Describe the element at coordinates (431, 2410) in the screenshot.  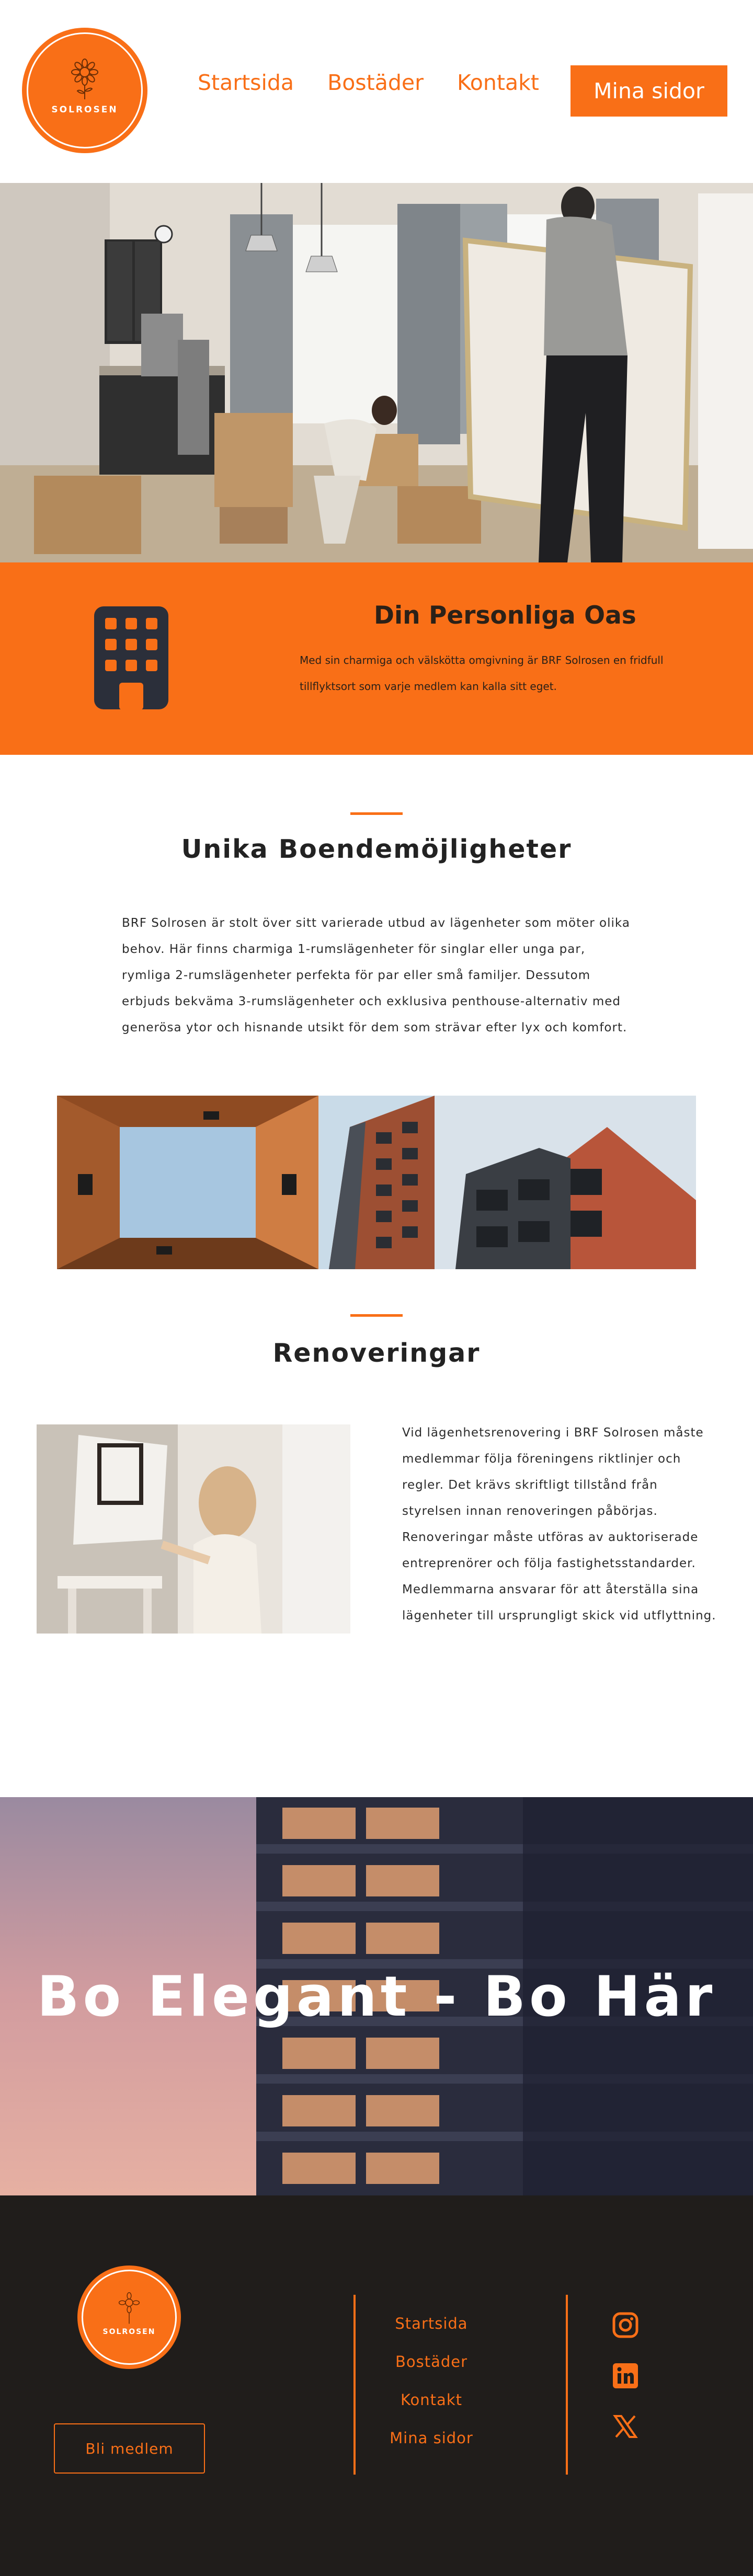
I see `footer-link-kontakt: Kontakt` at that location.